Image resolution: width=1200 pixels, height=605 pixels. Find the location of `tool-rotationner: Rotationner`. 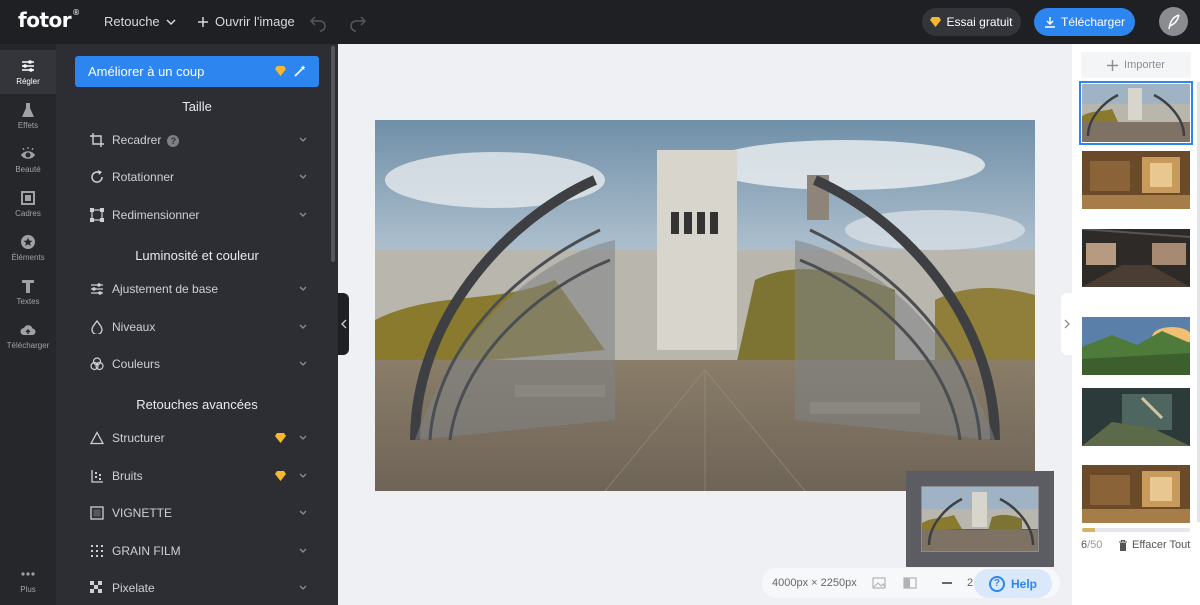

tool-rotationner: Rotationner is located at coordinates (191, 177).